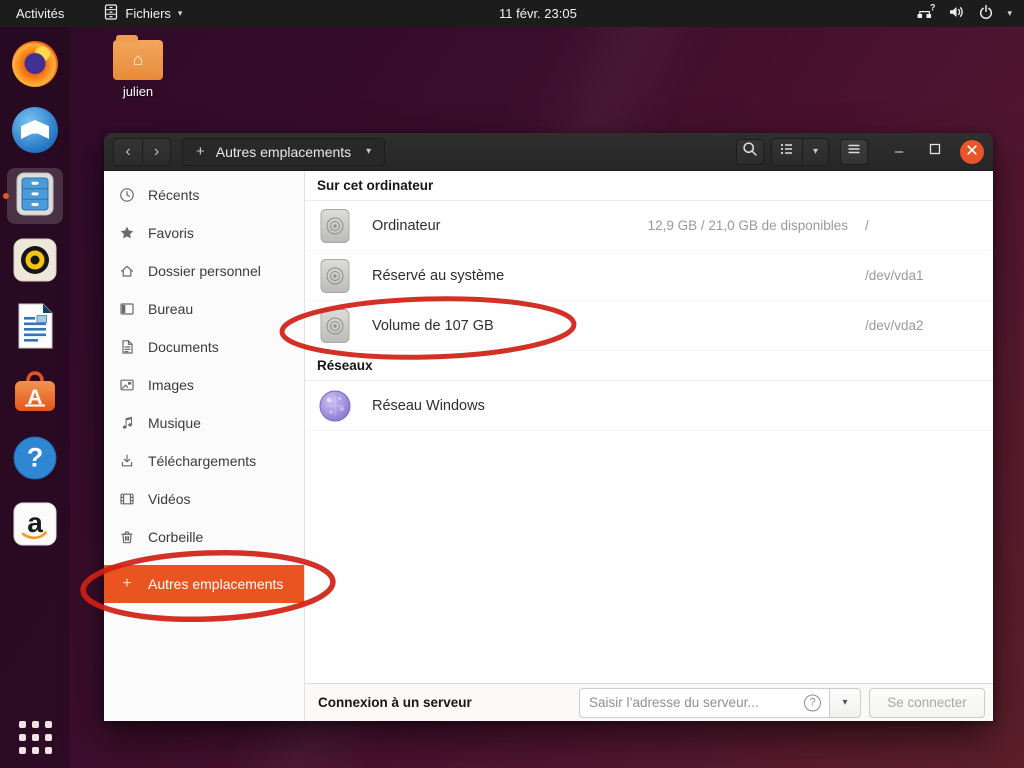 This screenshot has width=1024, height=768. Describe the element at coordinates (127, 385) in the screenshot. I see `image-icon` at that location.